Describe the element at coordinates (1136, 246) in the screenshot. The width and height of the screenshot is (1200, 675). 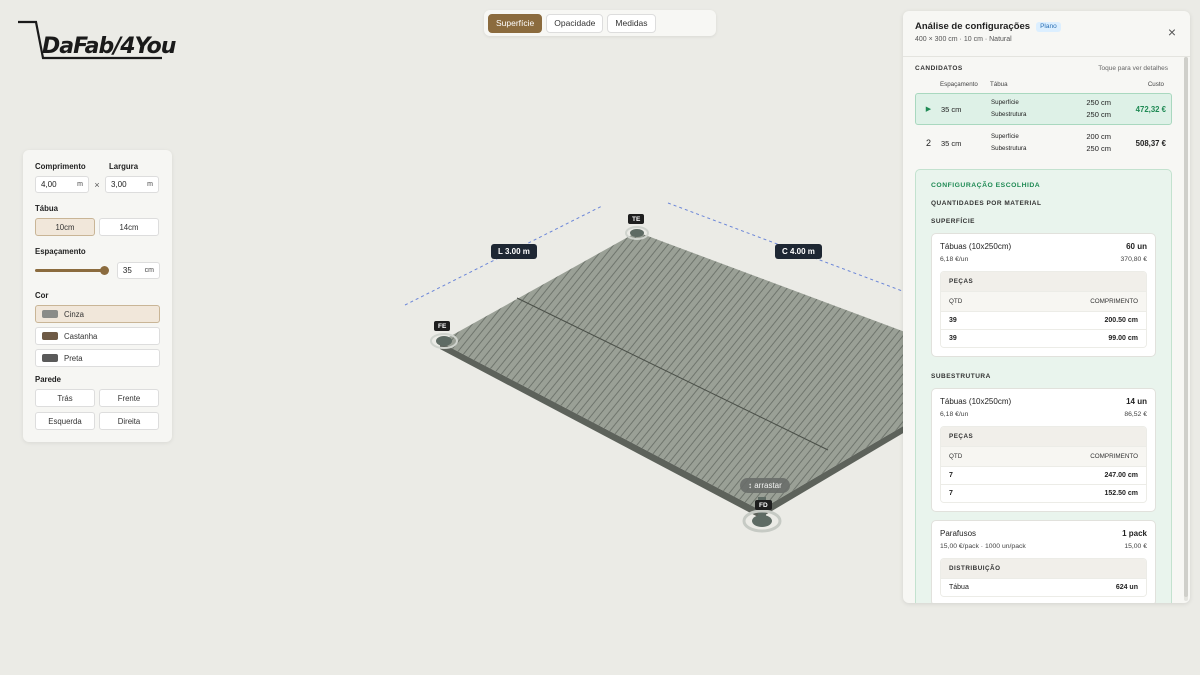
I see `material-qty: 60 un` at that location.